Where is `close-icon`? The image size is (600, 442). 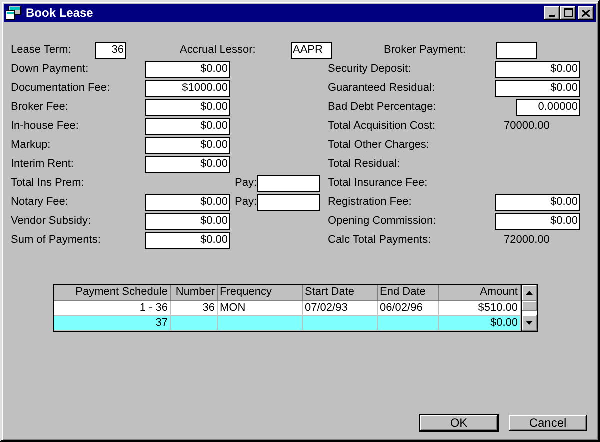
close-icon is located at coordinates (586, 13).